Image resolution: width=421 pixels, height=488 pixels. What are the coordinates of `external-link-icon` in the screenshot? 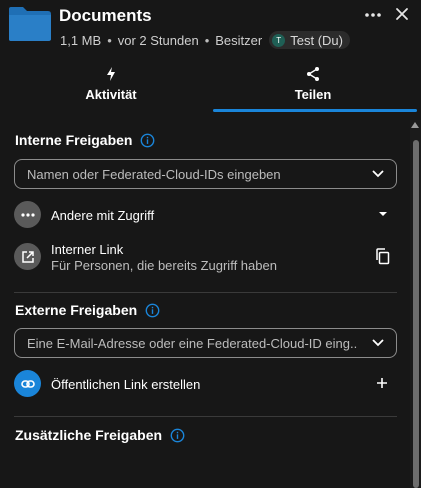 It's located at (27, 256).